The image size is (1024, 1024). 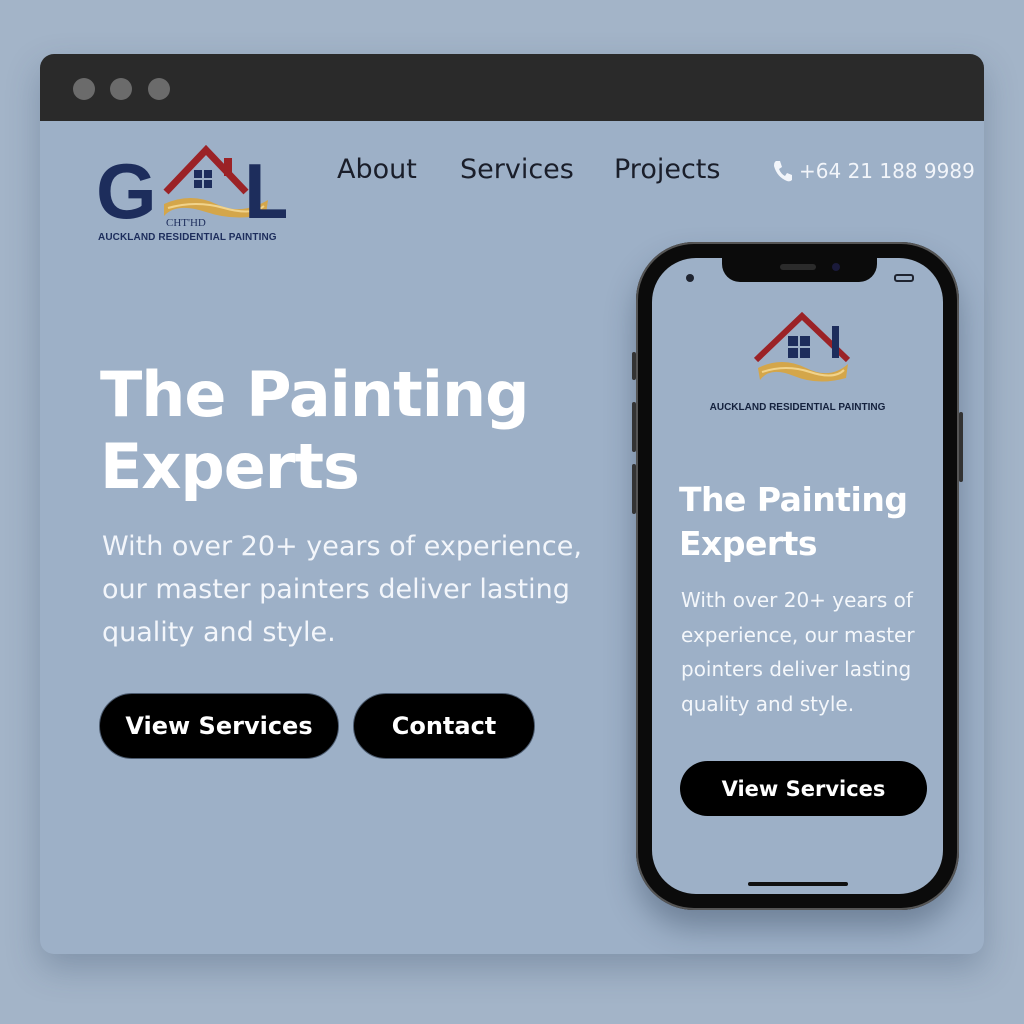 I want to click on phone-icon, so click(x=783, y=171).